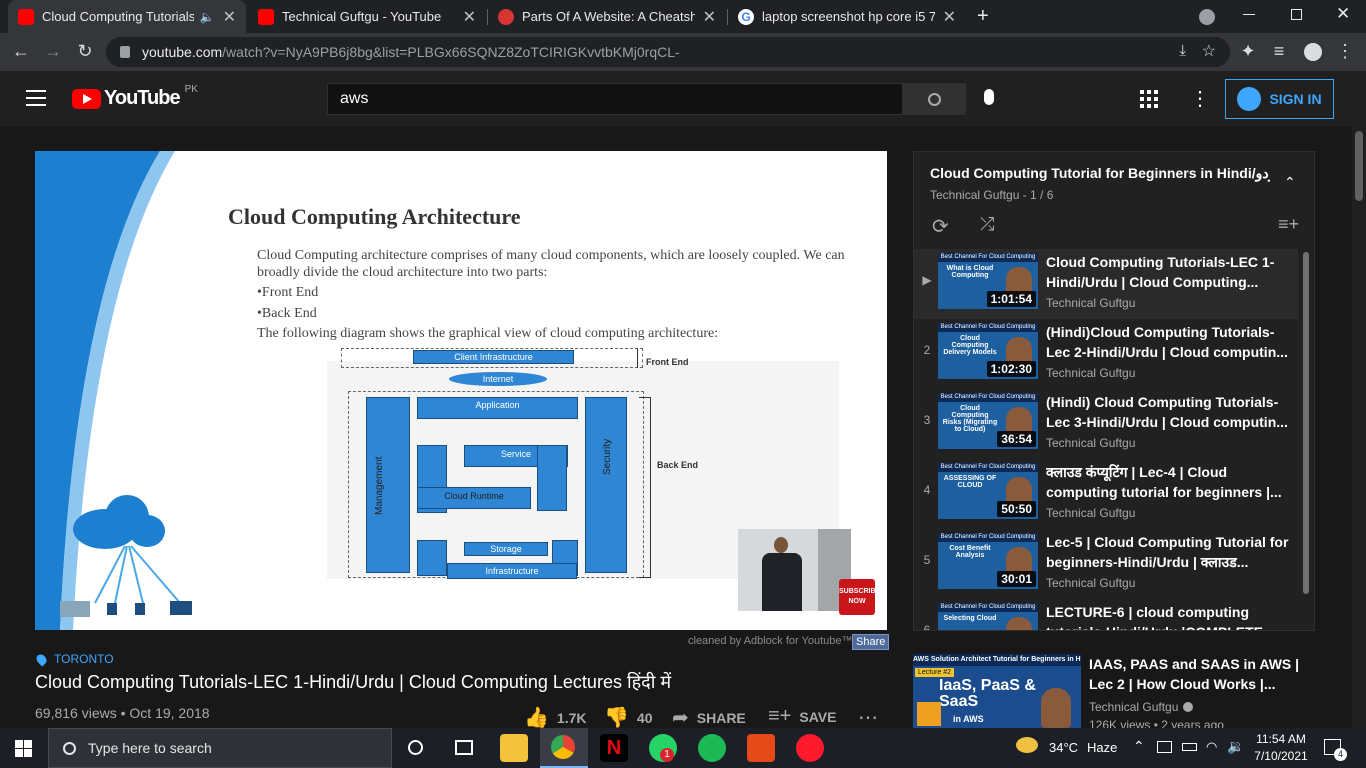 The height and width of the screenshot is (768, 1366). What do you see at coordinates (1296, 14) in the screenshot?
I see `restore-icon` at bounding box center [1296, 14].